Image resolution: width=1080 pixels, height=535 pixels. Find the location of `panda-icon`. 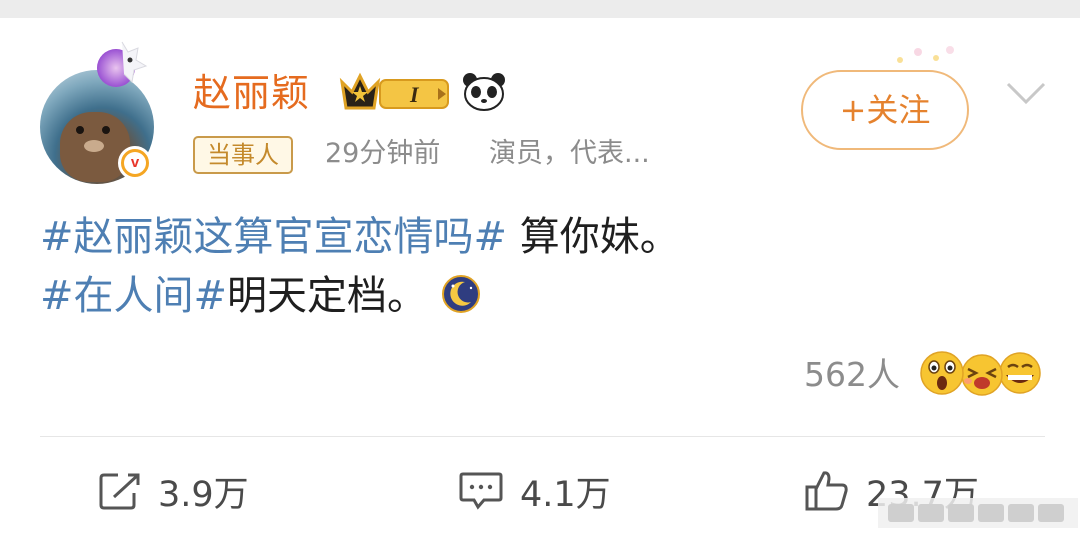

panda-icon is located at coordinates (484, 92).